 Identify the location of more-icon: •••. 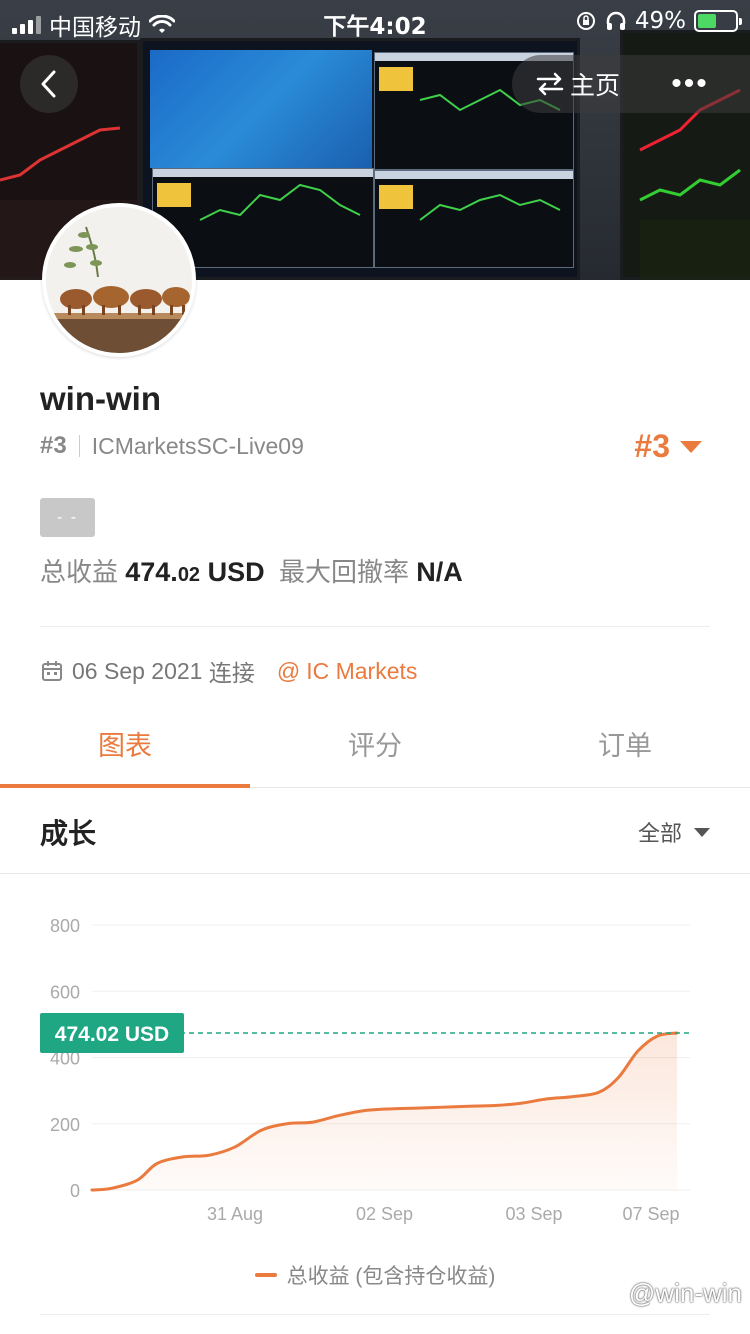
(690, 83).